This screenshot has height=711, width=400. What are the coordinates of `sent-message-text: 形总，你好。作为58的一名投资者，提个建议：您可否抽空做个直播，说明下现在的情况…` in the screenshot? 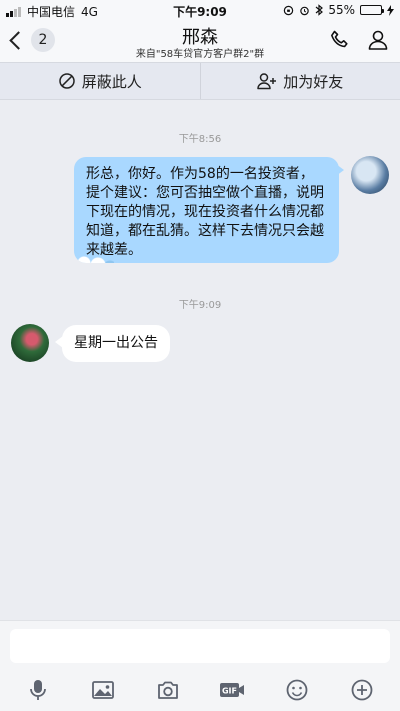 It's located at (205, 212).